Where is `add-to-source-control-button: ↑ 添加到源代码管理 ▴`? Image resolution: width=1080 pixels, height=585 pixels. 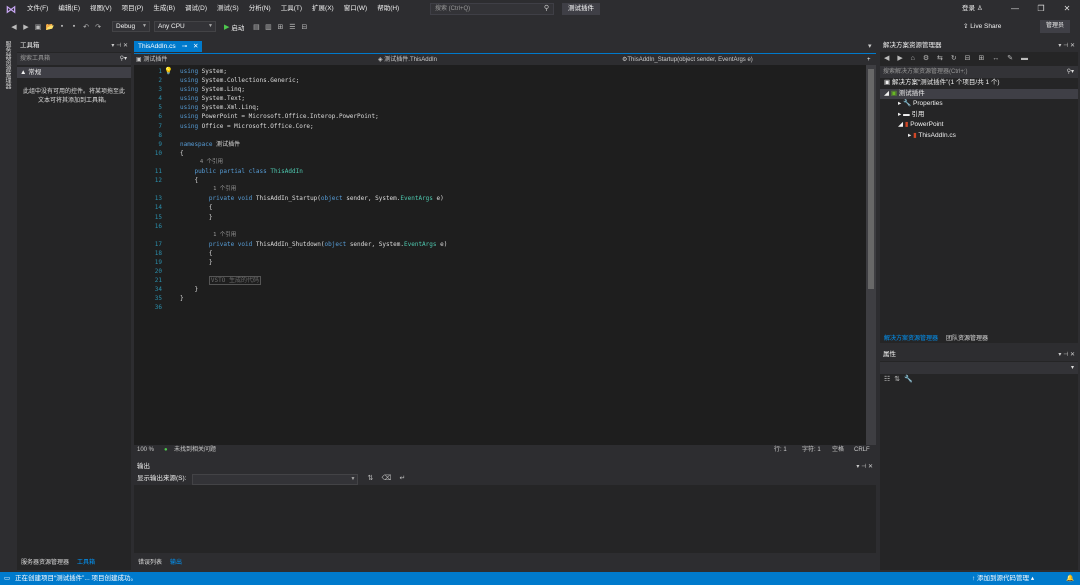
add-to-source-control-button: ↑ 添加到源代码管理 ▴ is located at coordinates (1003, 578).